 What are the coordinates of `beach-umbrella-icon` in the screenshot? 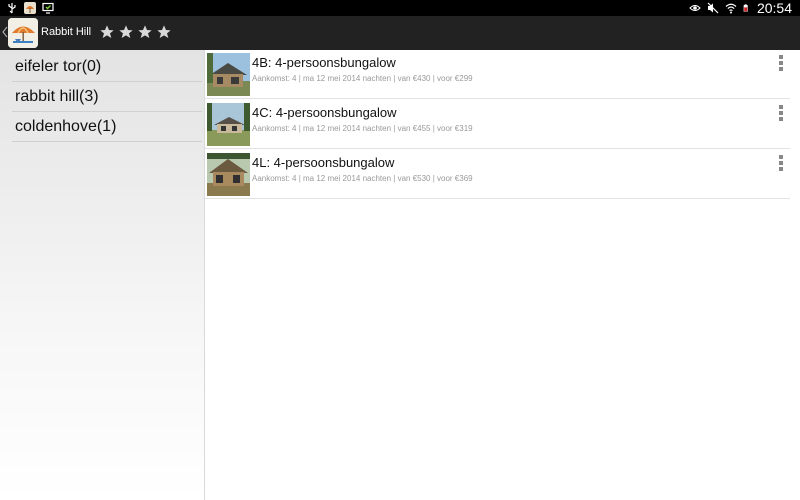 It's located at (23, 33).